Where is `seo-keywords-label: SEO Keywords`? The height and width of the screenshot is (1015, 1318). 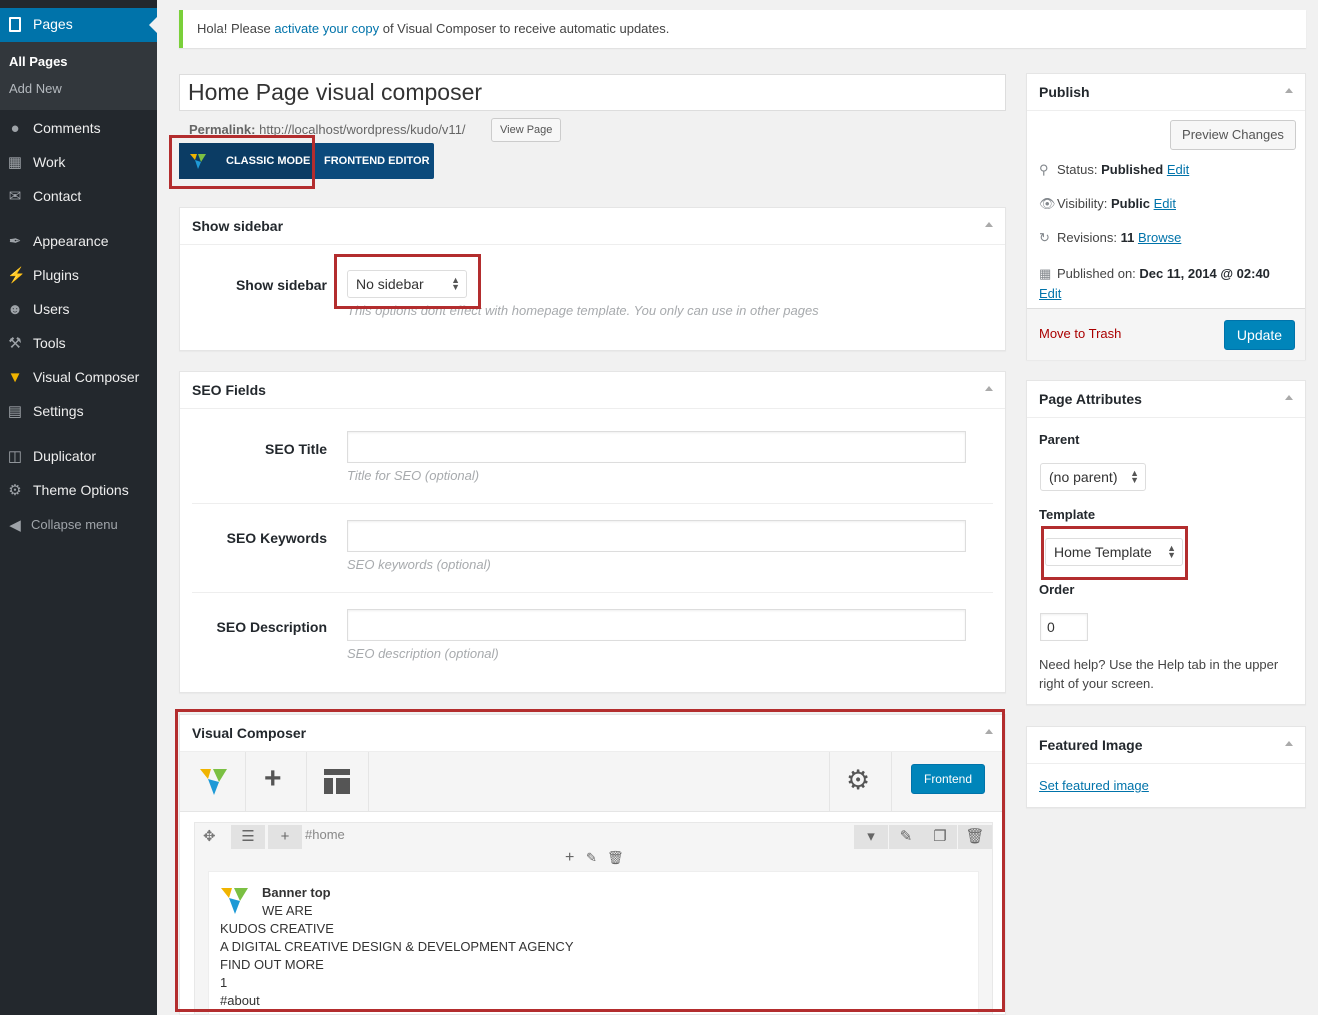
seo-keywords-label: SEO Keywords is located at coordinates (276, 538).